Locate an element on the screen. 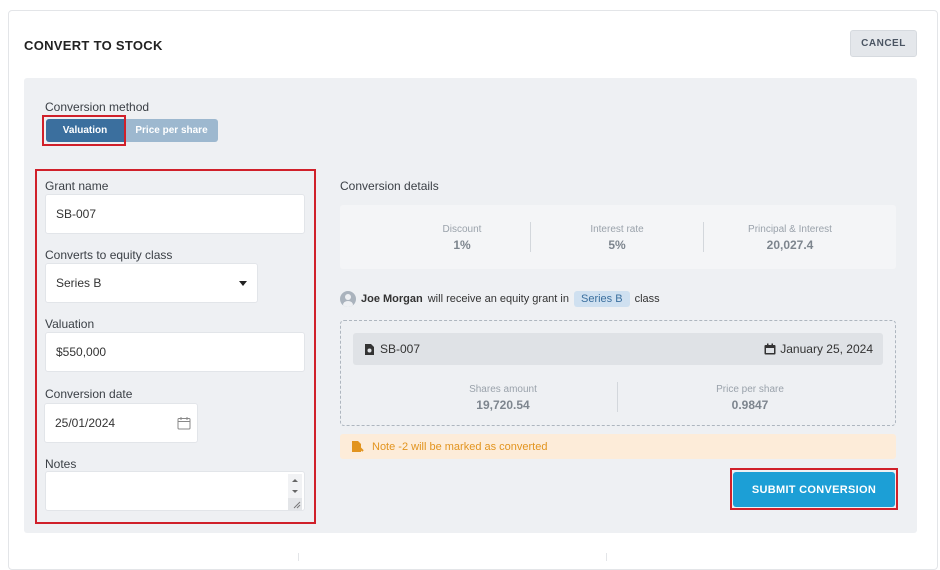 Image resolution: width=940 pixels, height=570 pixels. stat-principal-value: 20,027.4 is located at coordinates (790, 245).